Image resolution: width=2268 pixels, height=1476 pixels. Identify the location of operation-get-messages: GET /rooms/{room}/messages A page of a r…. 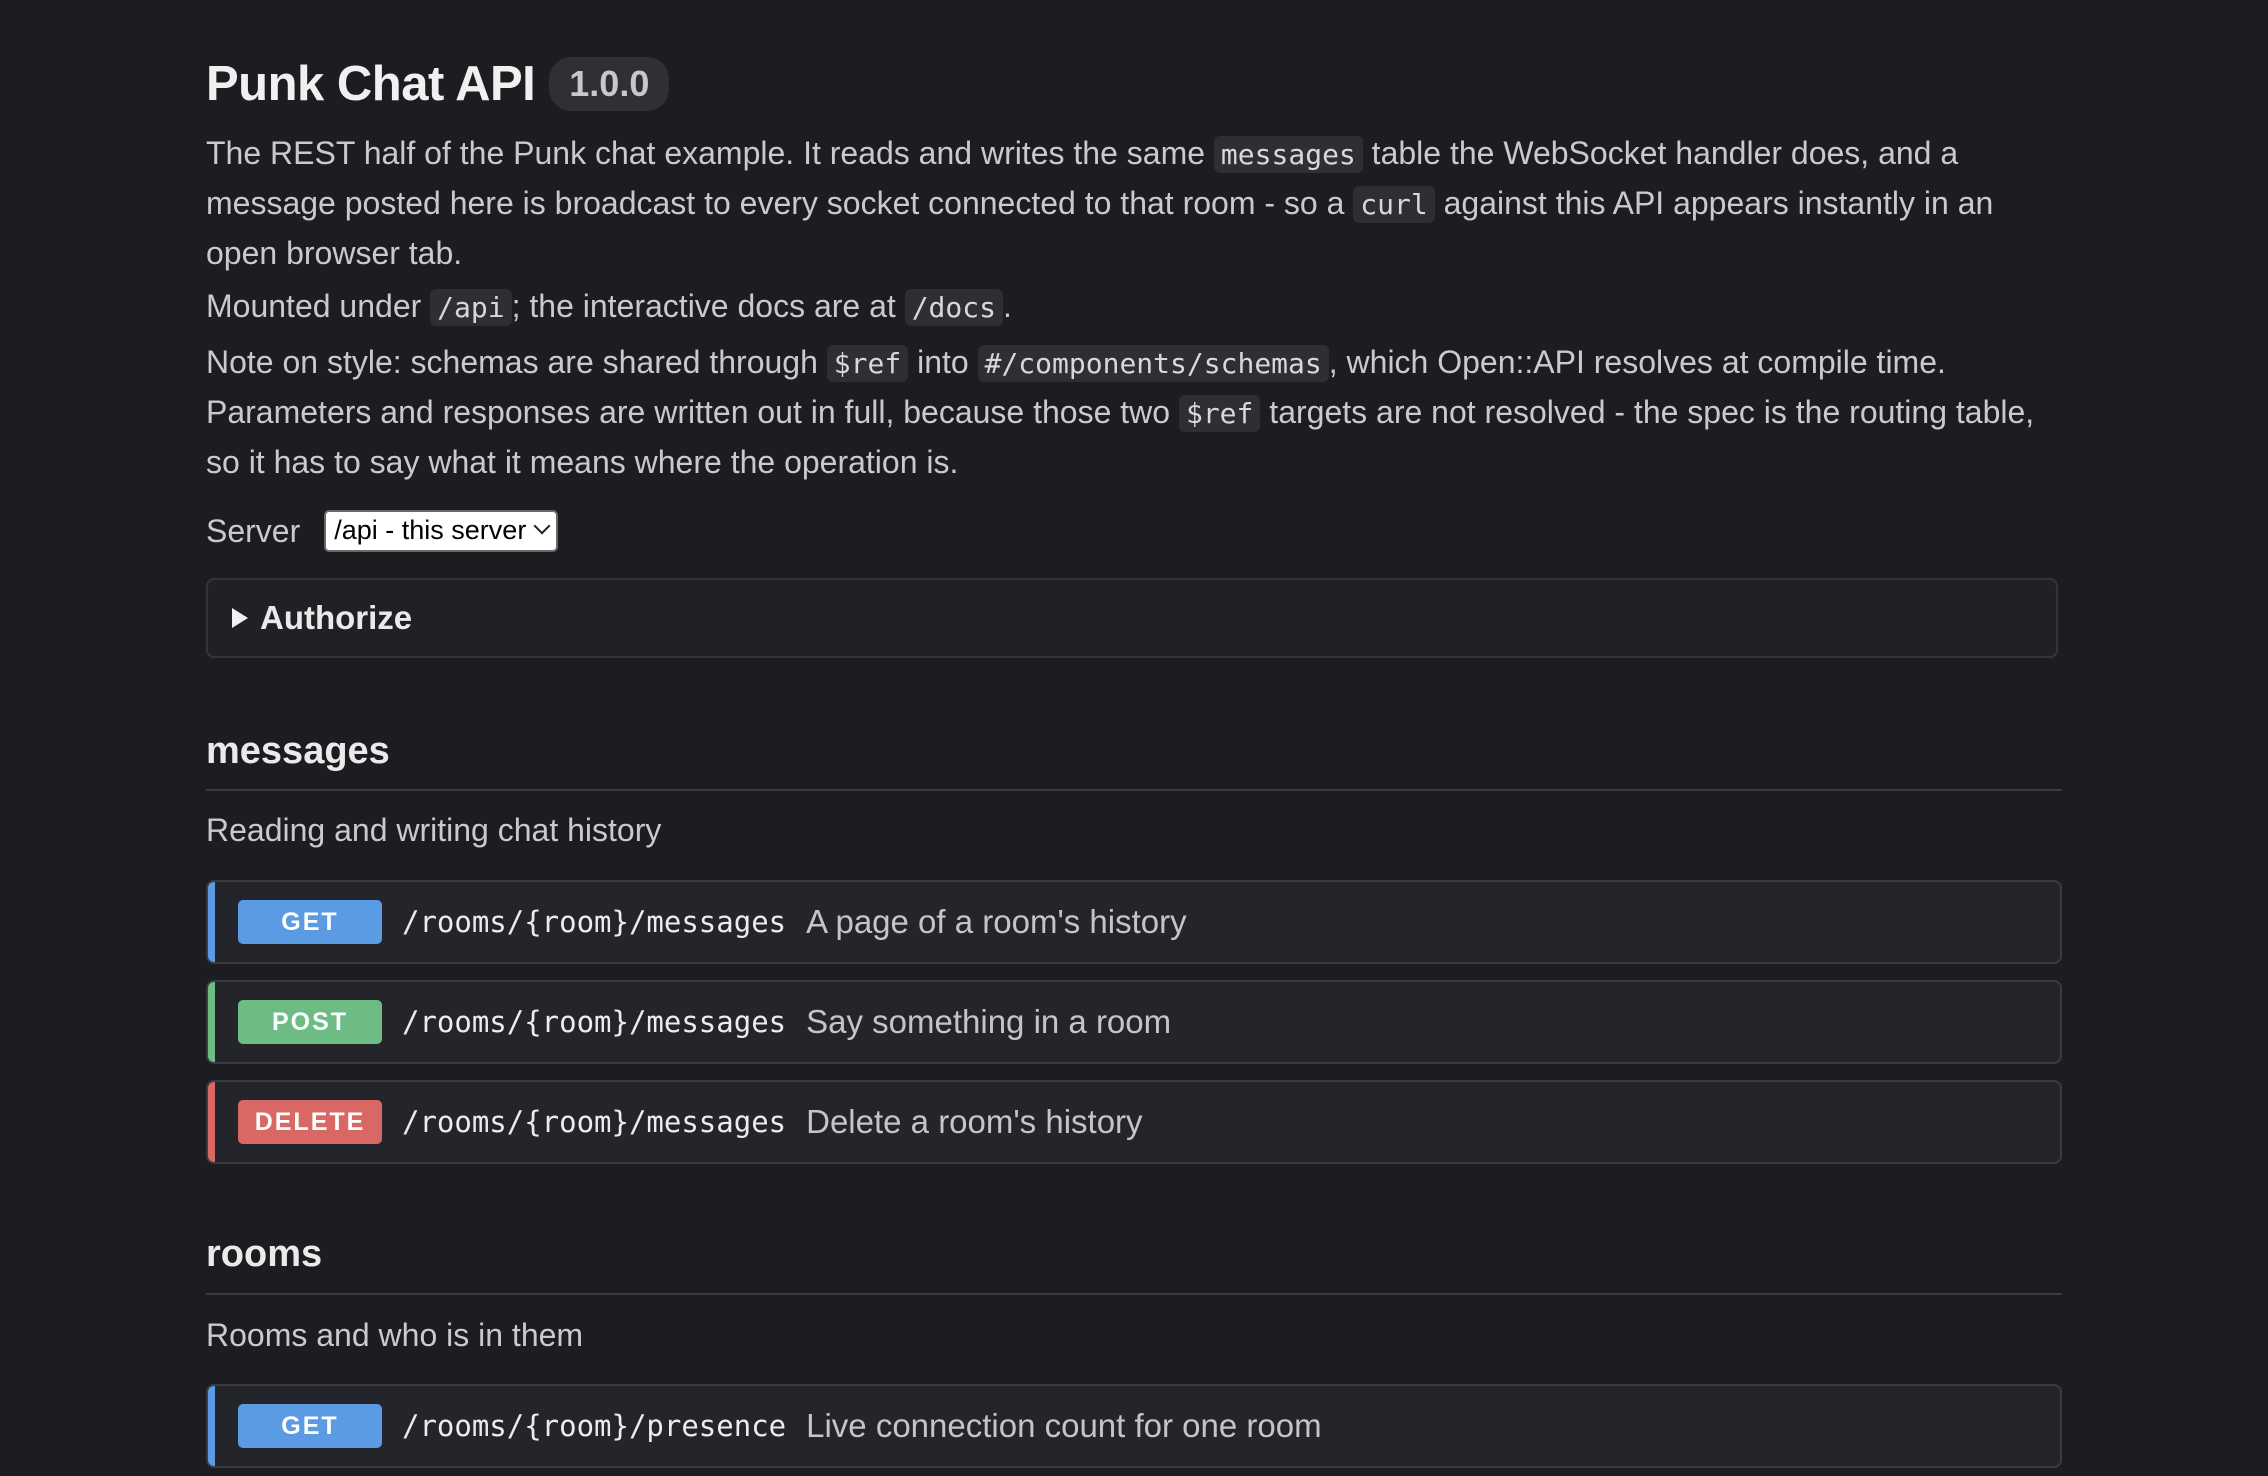
(1134, 922).